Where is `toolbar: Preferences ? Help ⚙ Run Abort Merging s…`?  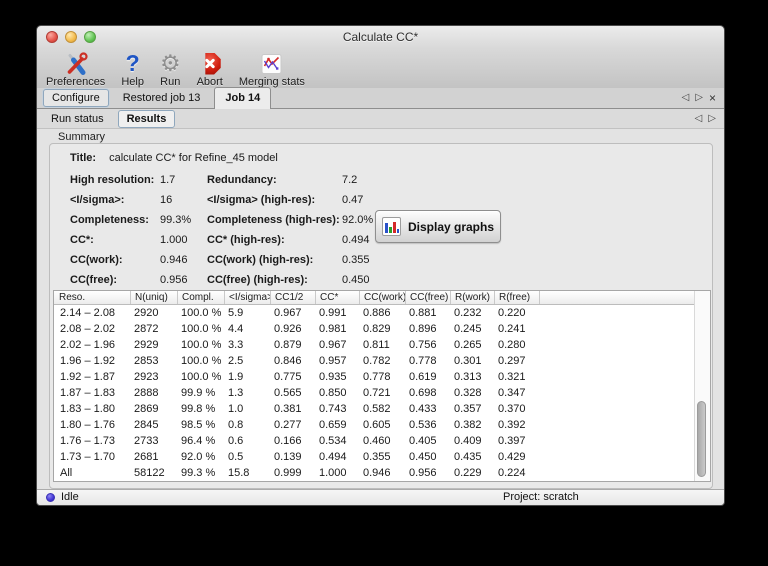 toolbar: Preferences ? Help ⚙ Run Abort Merging s… is located at coordinates (175, 68).